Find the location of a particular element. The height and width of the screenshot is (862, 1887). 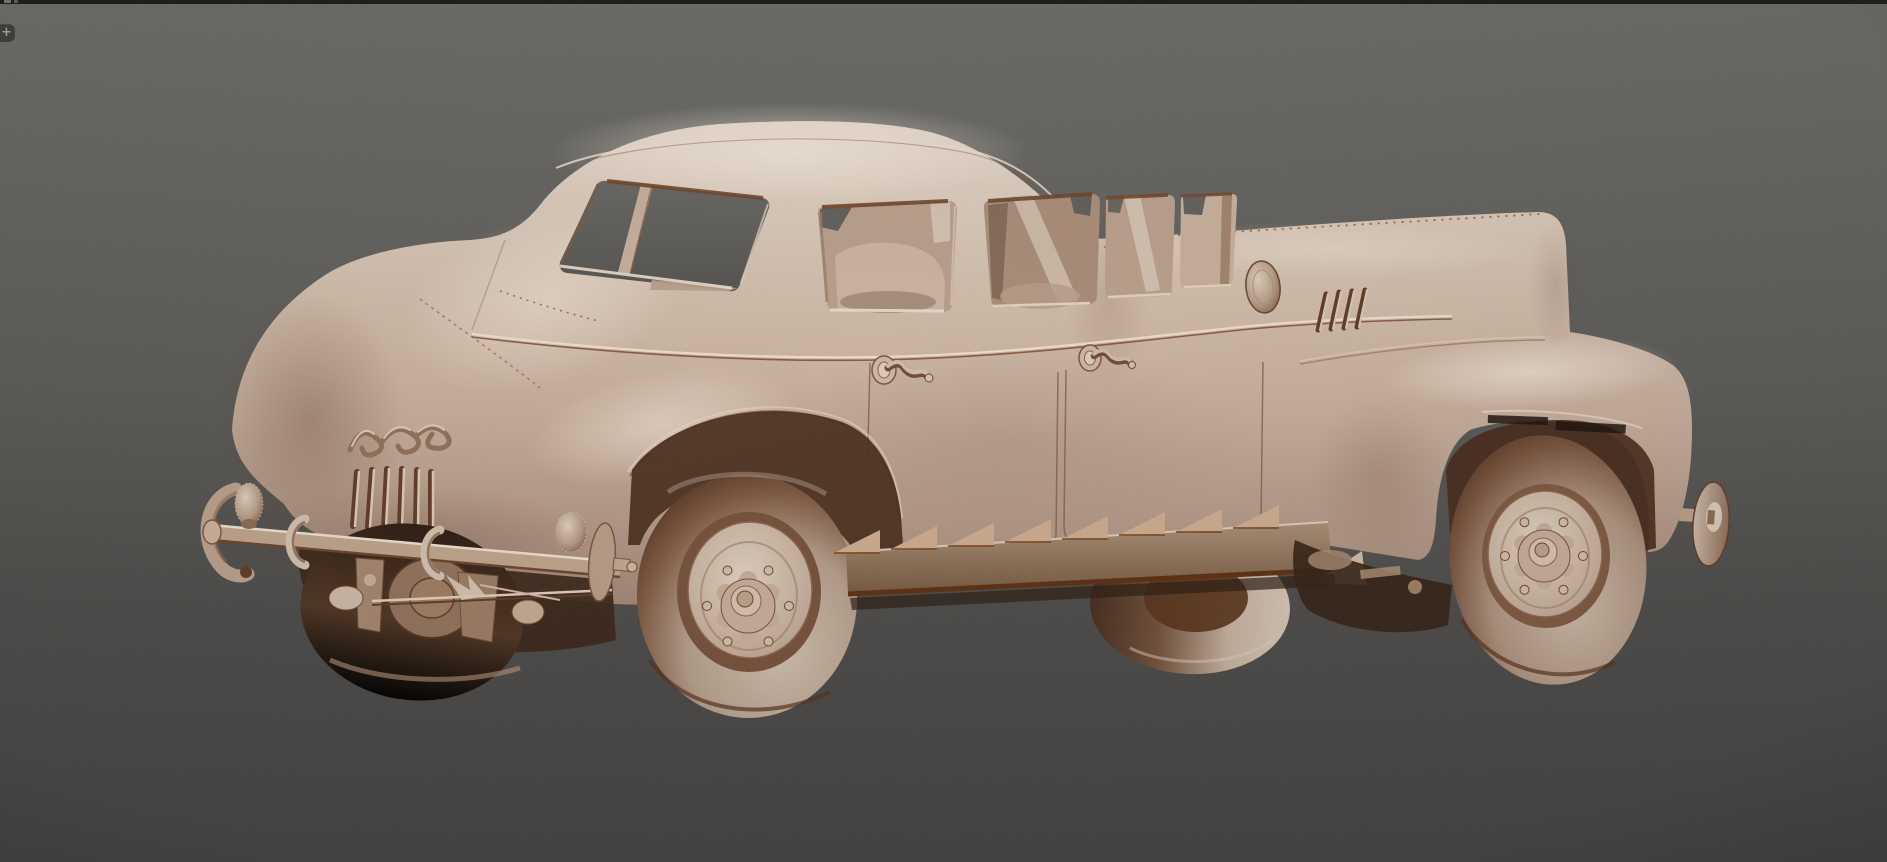

plus-icon: + is located at coordinates (6, 32).